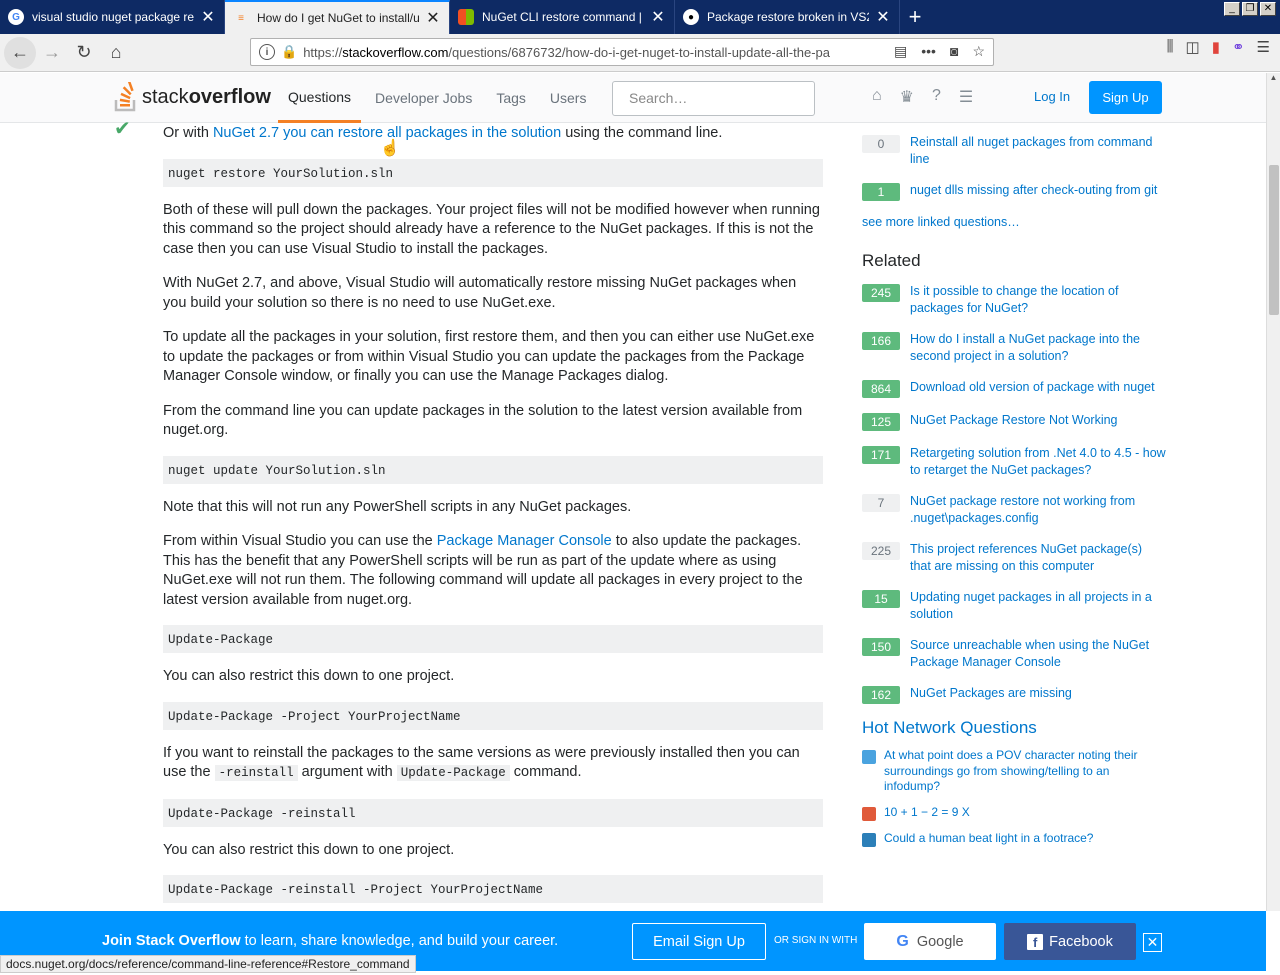  What do you see at coordinates (1268, 9) in the screenshot?
I see `close-window-icon: ✕` at bounding box center [1268, 9].